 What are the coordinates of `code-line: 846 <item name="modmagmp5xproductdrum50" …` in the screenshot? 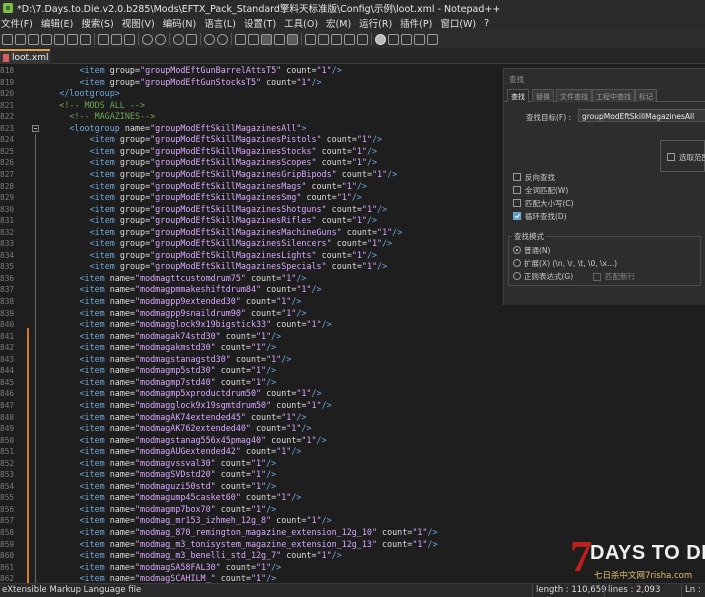 It's located at (352, 394).